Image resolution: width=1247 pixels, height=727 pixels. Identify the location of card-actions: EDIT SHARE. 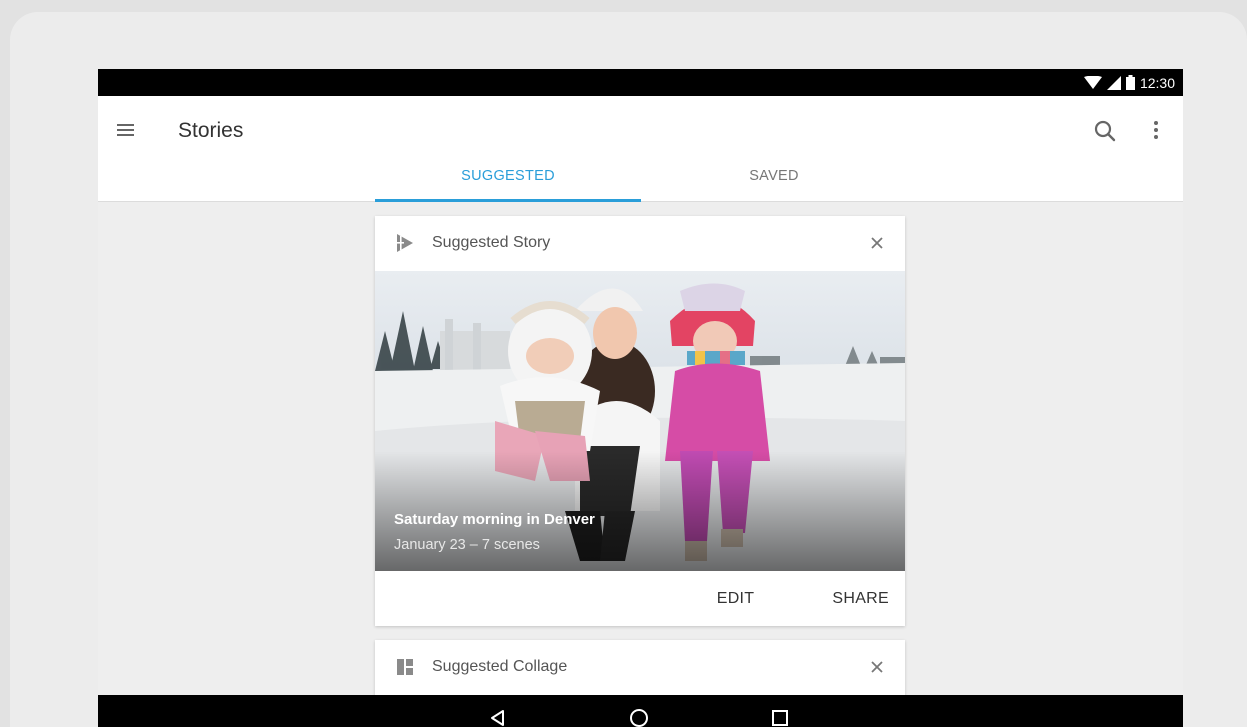
(640, 598).